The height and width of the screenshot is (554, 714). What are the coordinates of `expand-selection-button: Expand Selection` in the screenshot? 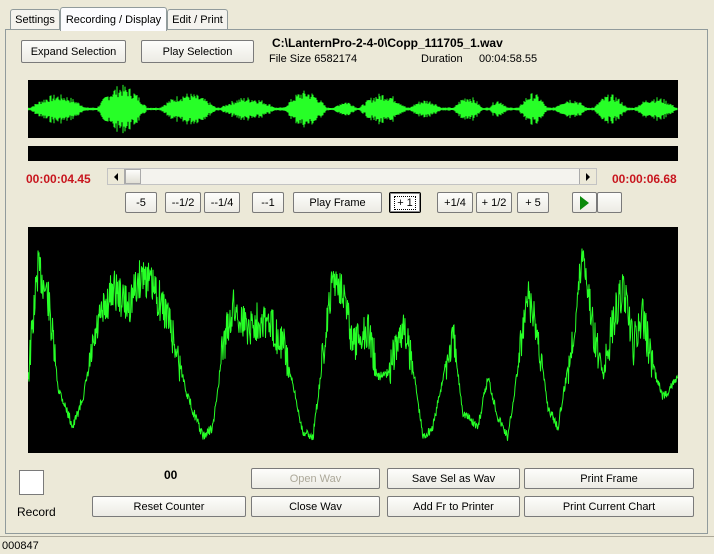 It's located at (73, 51).